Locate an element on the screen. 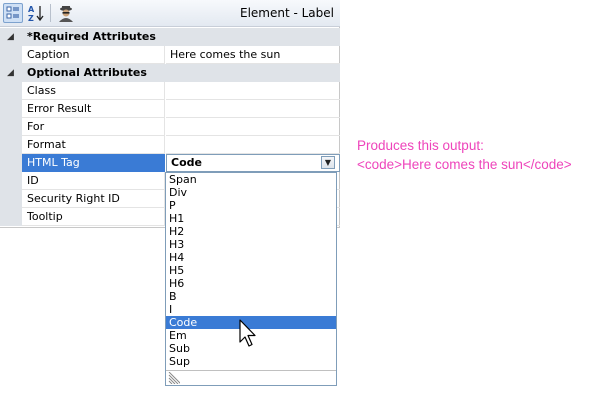 The width and height of the screenshot is (612, 406). dropdown-option: H6 is located at coordinates (251, 283).